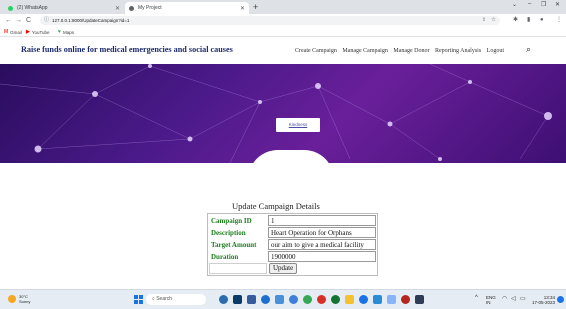 The image size is (566, 309). I want to click on gmail-icon: M, so click(6, 32).